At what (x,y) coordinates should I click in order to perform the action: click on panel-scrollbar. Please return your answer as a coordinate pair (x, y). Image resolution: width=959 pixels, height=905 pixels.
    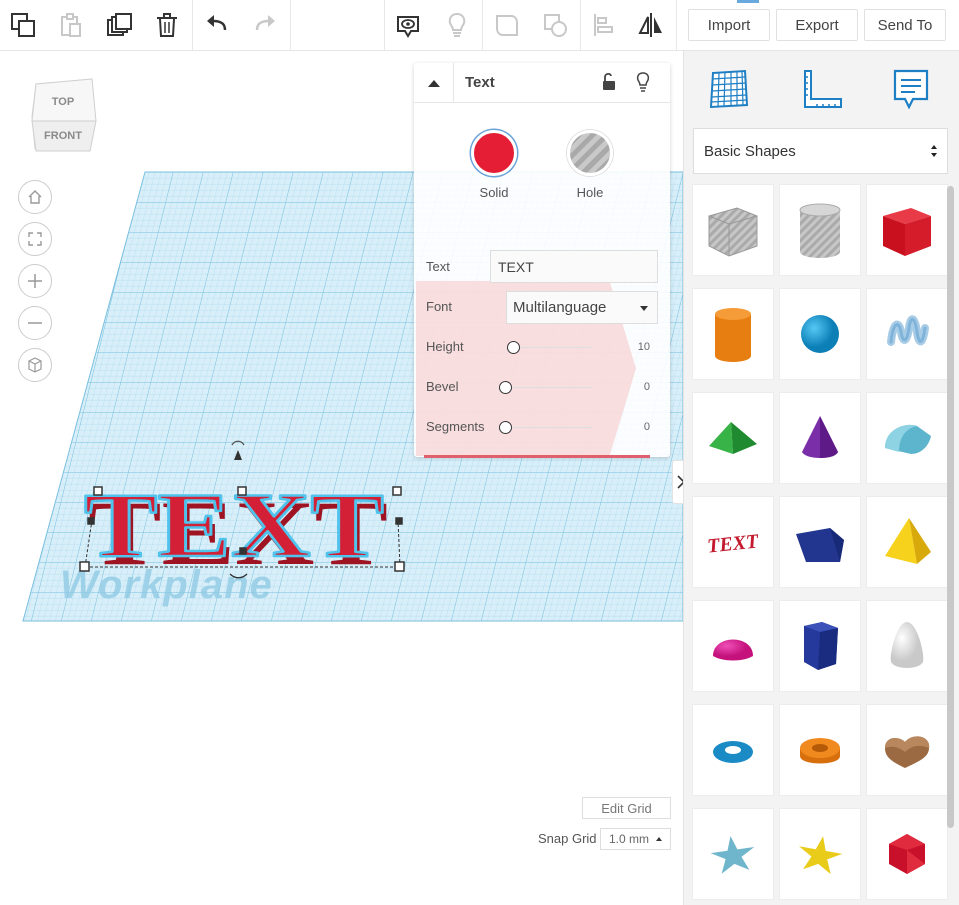
    Looking at the image, I should click on (950, 507).